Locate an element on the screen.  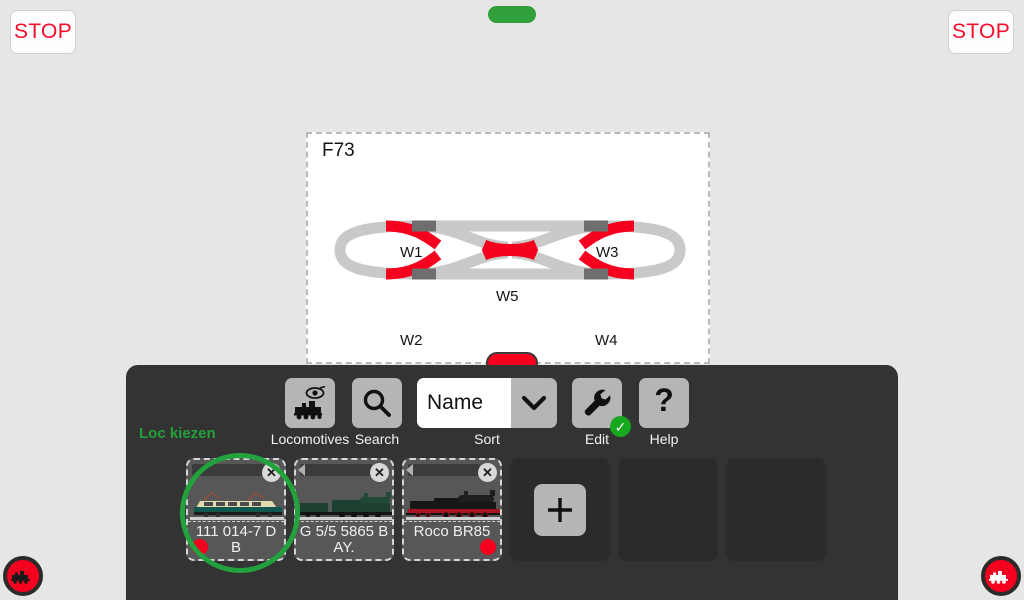
search-label: Search is located at coordinates (377, 439).